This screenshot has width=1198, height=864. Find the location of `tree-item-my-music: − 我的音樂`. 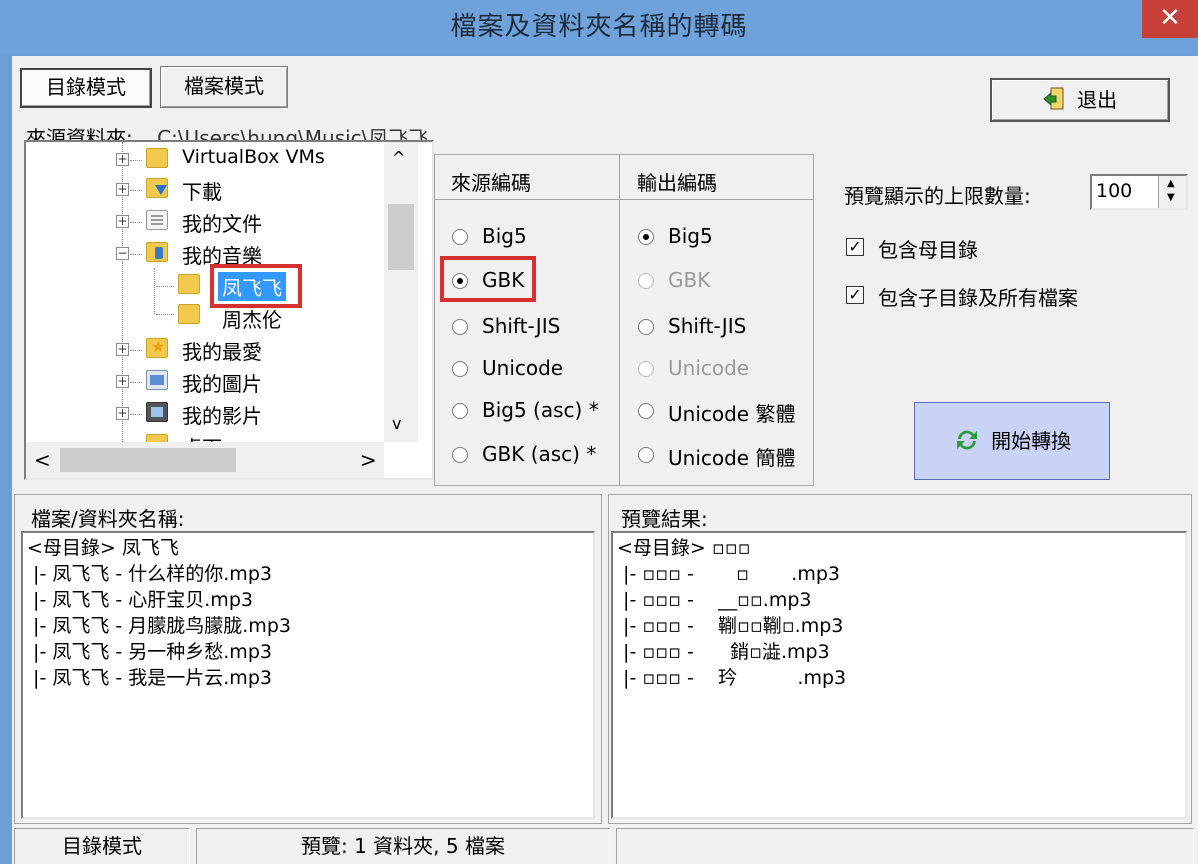

tree-item-my-music: − 我的音樂 is located at coordinates (206, 256).